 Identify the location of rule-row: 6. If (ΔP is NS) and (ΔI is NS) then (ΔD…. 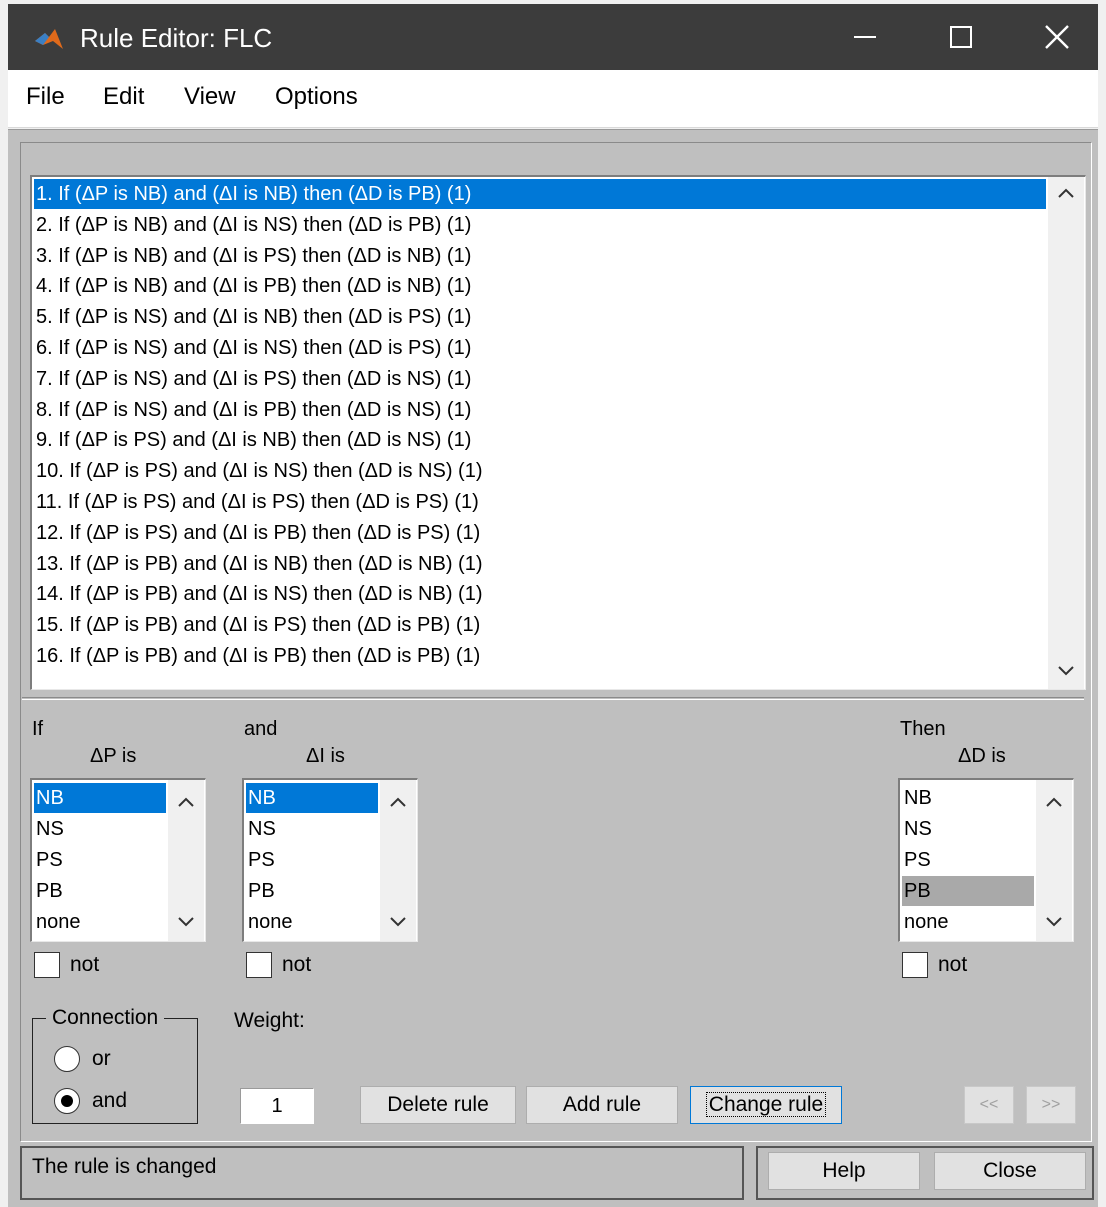
(540, 348).